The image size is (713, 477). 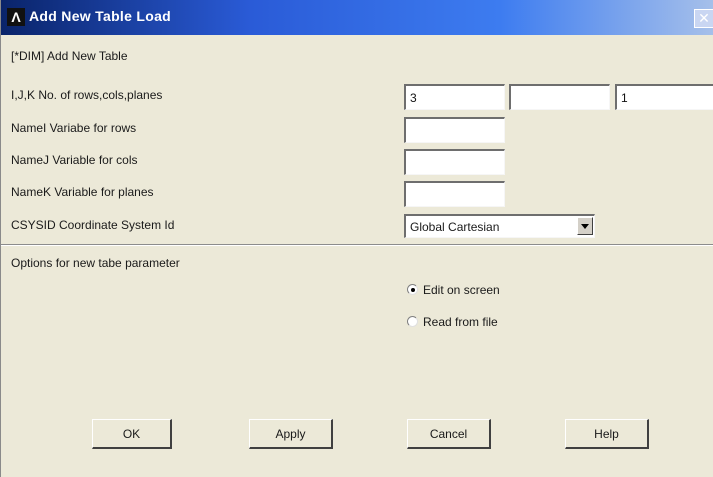 What do you see at coordinates (74, 160) in the screenshot?
I see `var-cols-label: NameJ Variable for cols` at bounding box center [74, 160].